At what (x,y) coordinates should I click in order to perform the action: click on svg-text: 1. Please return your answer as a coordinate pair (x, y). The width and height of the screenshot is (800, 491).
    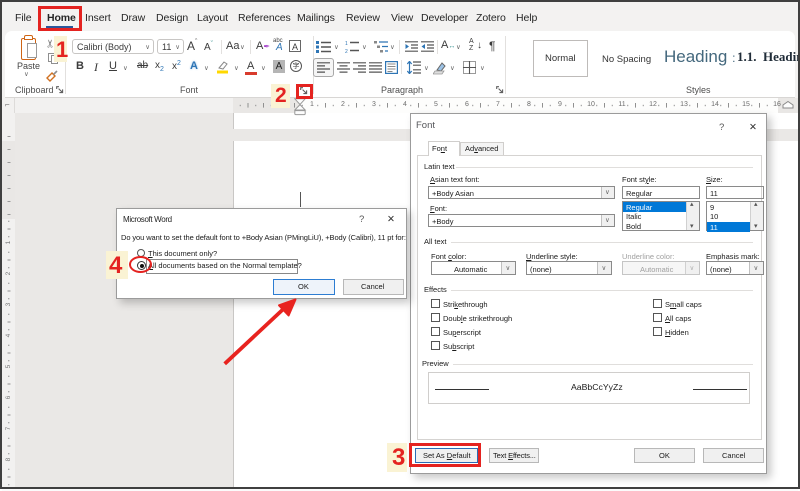
    Looking at the image, I should click on (346, 44).